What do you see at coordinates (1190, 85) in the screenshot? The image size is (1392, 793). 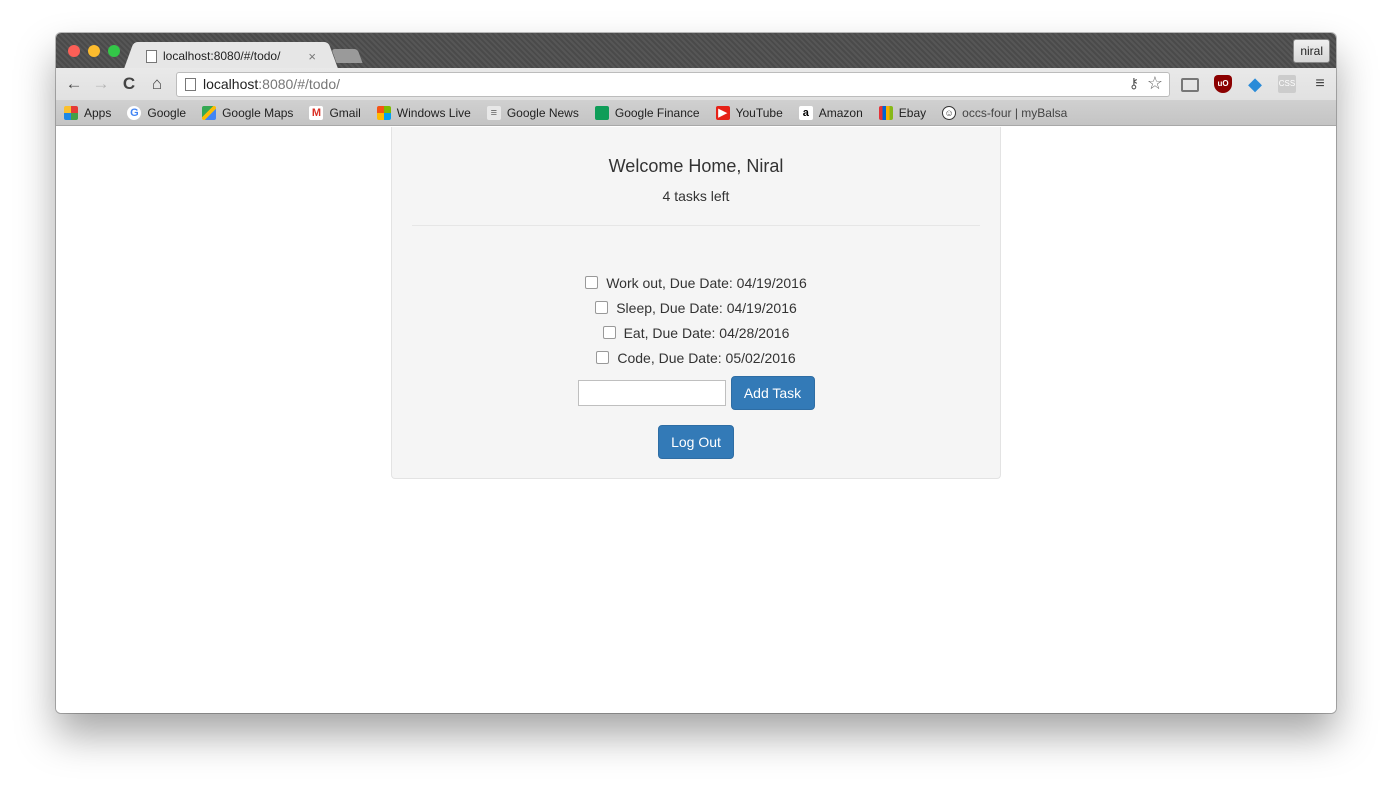 I see `cast-icon` at bounding box center [1190, 85].